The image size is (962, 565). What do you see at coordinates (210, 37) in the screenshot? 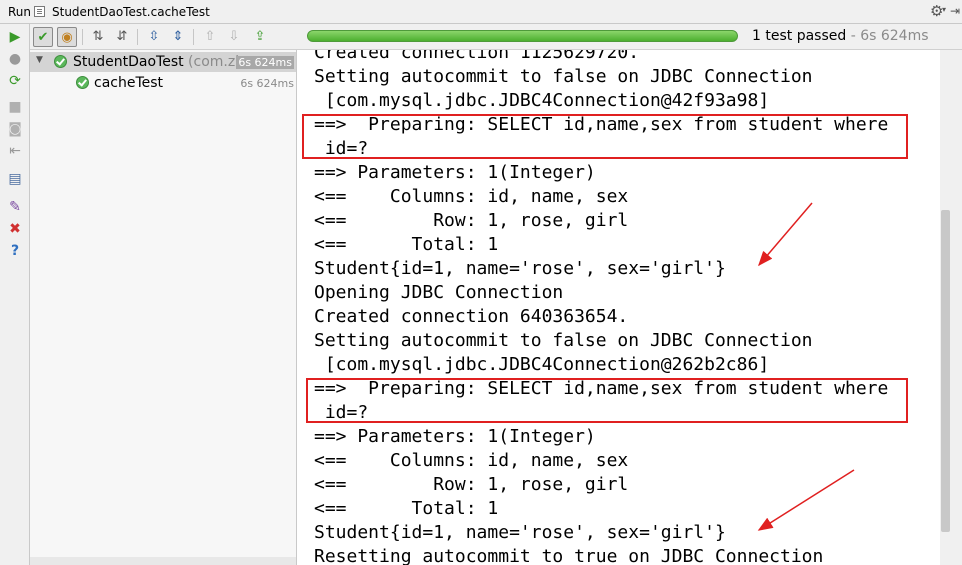
I see `previous-test-icon: ⇧` at bounding box center [210, 37].